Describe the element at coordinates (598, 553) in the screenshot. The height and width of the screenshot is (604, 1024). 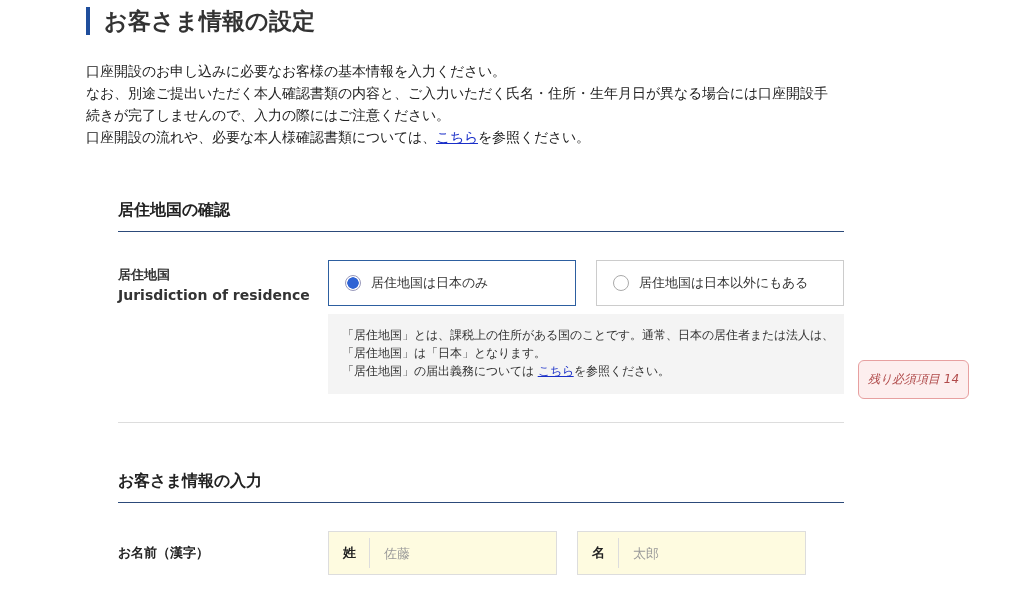
I see `field-prefix-label: 名` at that location.